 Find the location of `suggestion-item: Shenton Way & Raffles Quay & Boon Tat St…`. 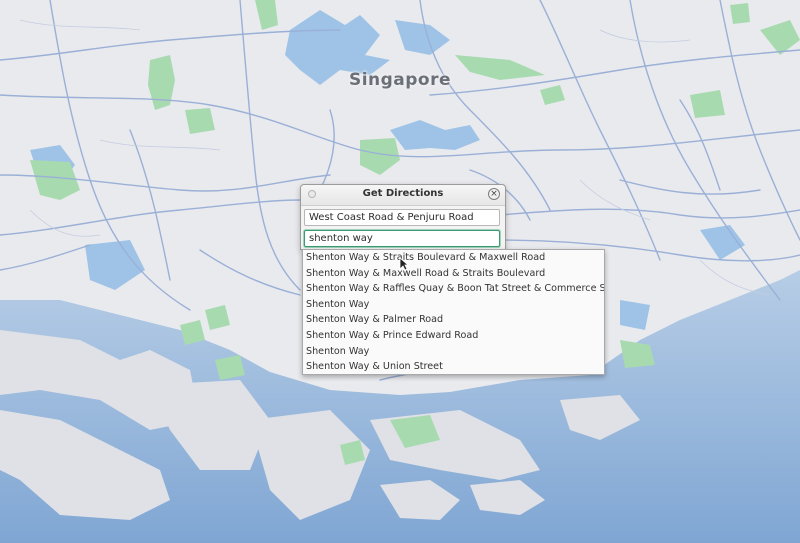

suggestion-item: Shenton Way & Raffles Quay & Boon Tat St… is located at coordinates (453, 289).